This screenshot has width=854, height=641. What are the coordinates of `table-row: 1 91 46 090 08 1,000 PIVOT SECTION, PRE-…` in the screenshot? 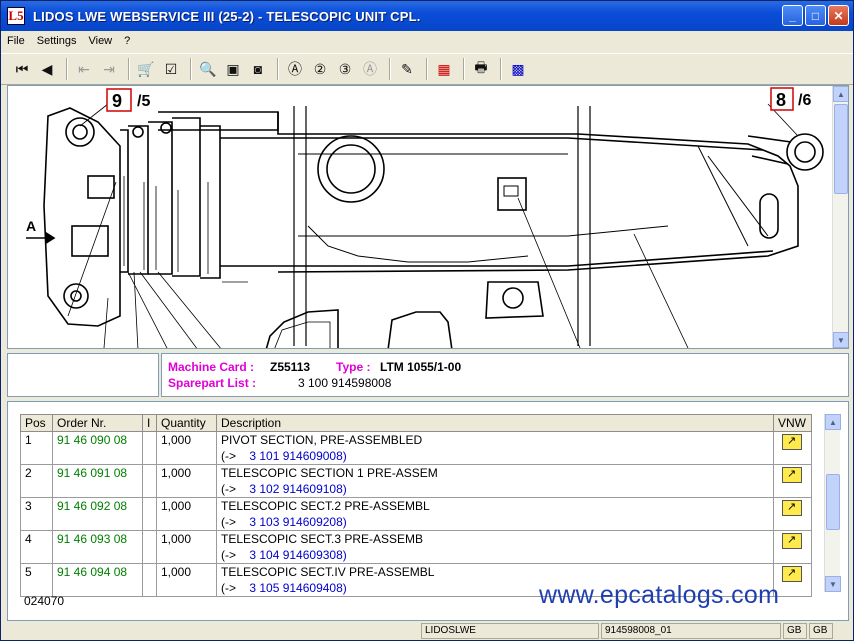 It's located at (416, 448).